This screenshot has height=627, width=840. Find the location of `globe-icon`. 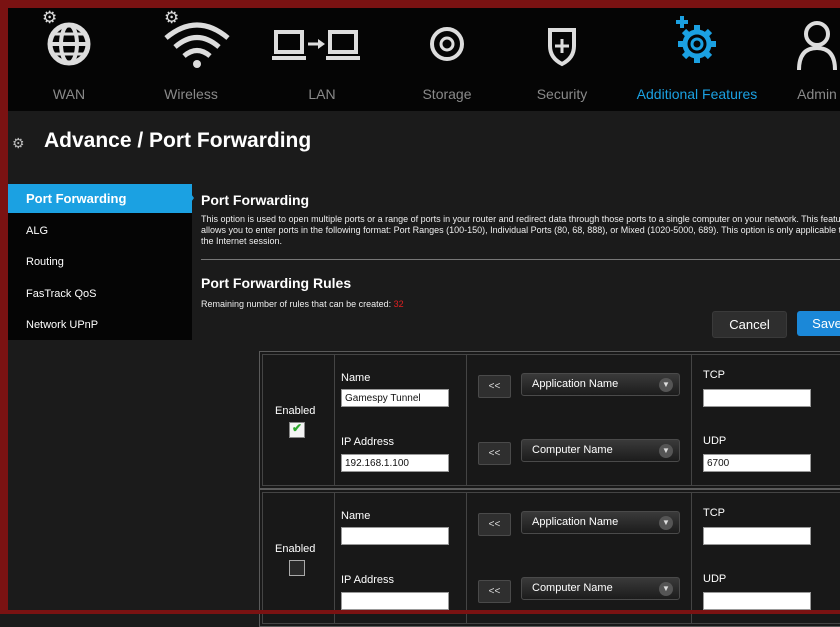

globe-icon is located at coordinates (69, 43).